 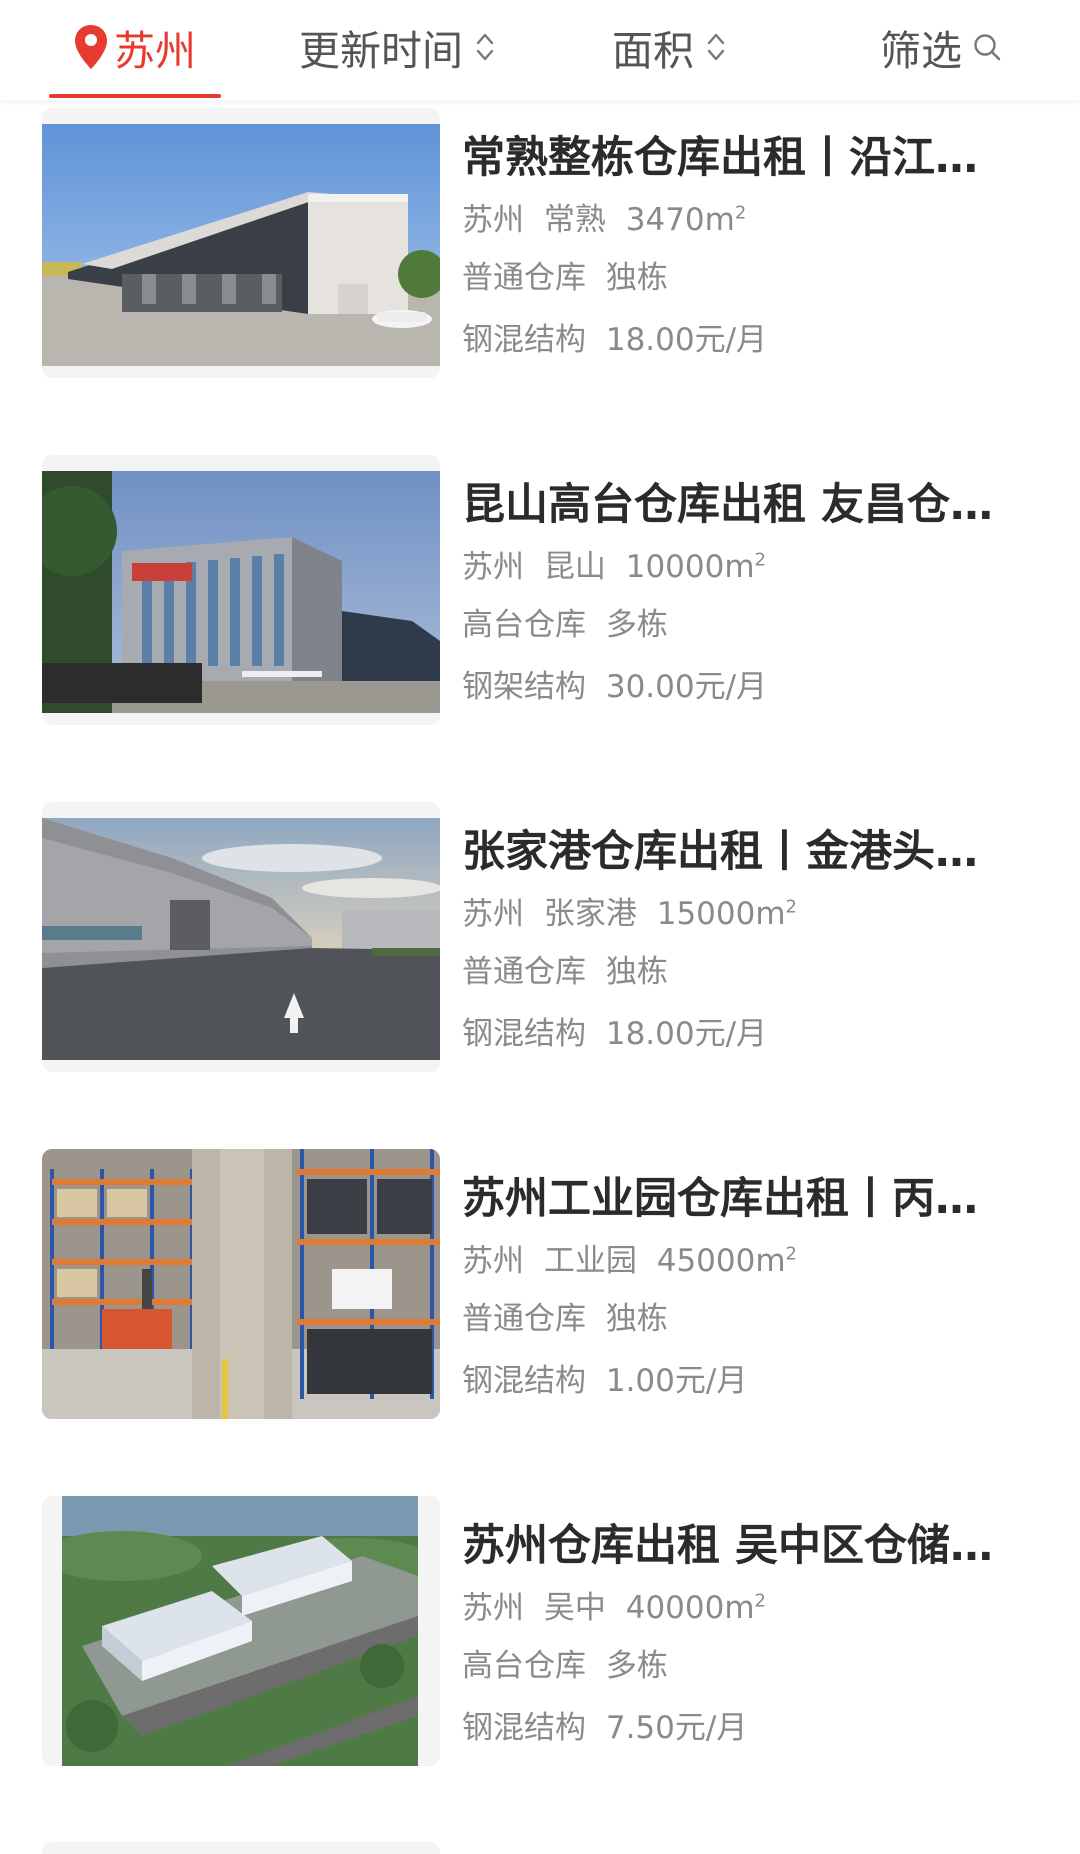 What do you see at coordinates (590, 1261) in the screenshot?
I see `listing-district: 工业园` at bounding box center [590, 1261].